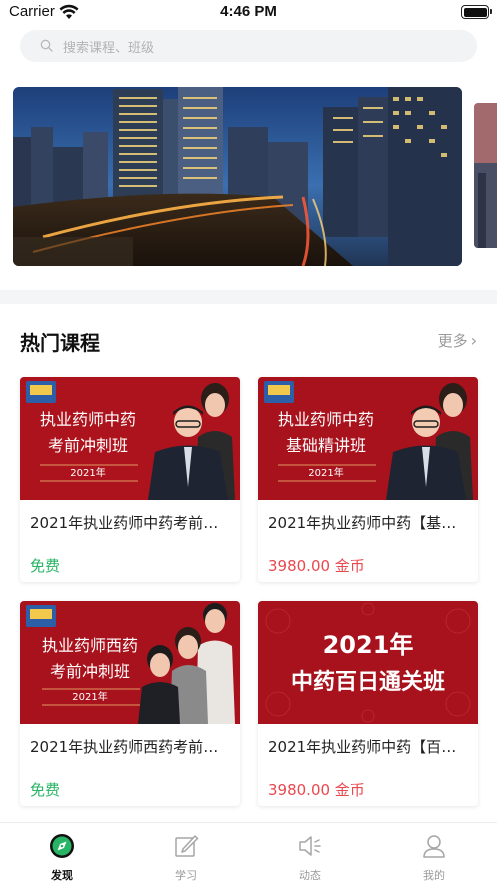 The image size is (497, 884). I want to click on banner-next-slide, so click(485, 175).